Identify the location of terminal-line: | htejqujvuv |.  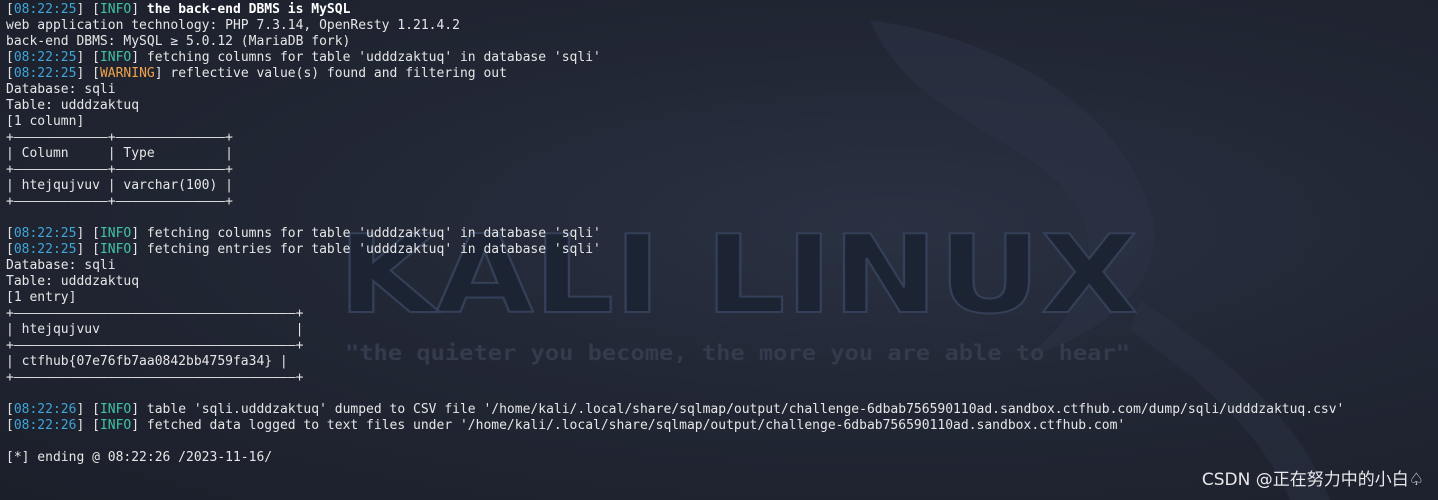
(675, 330).